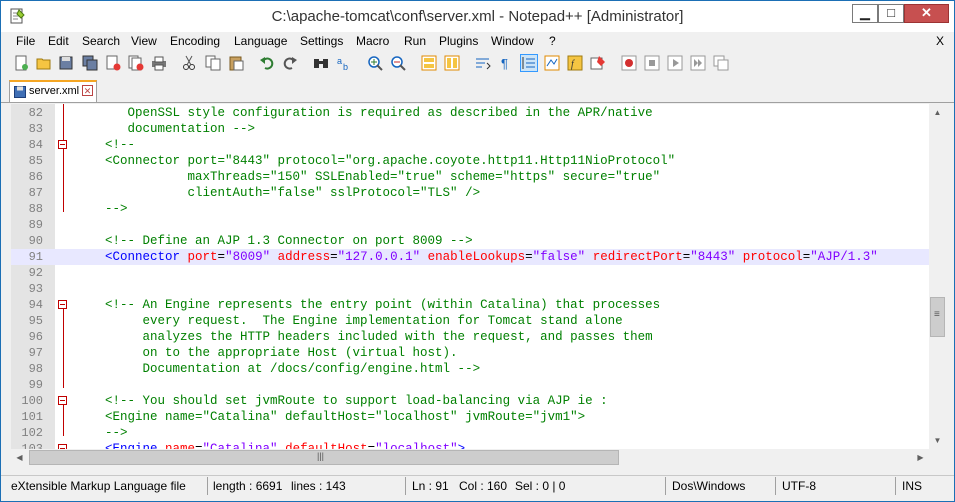 This screenshot has height=502, width=955. What do you see at coordinates (512, 41) in the screenshot?
I see `menu-window: Window` at bounding box center [512, 41].